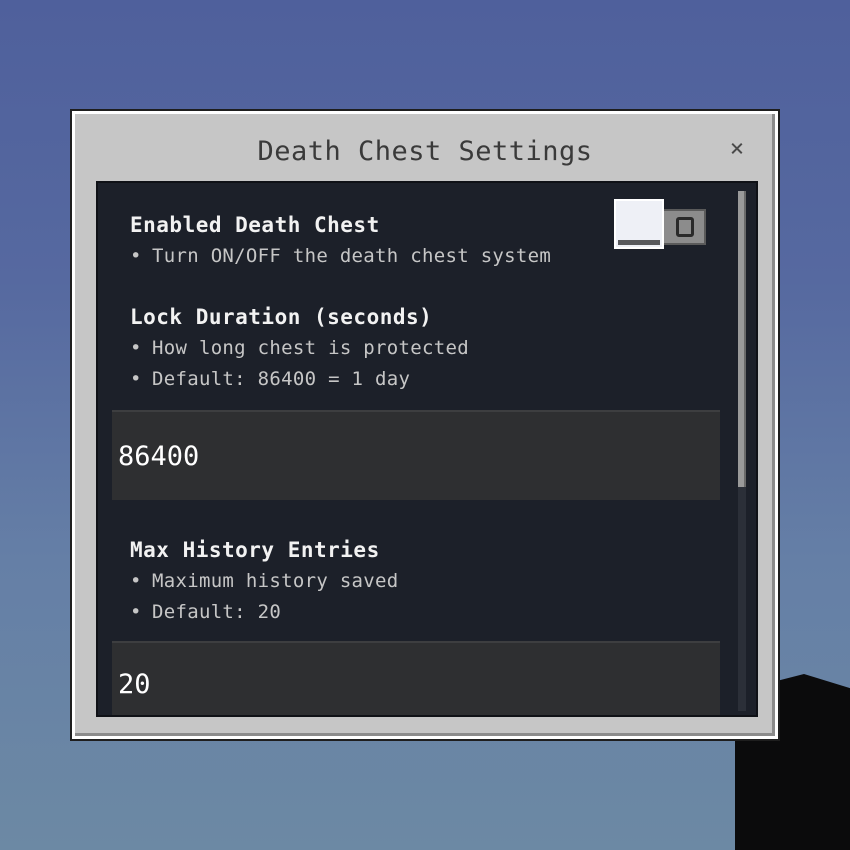 The height and width of the screenshot is (850, 850). Describe the element at coordinates (281, 317) in the screenshot. I see `setting-heading: Lock Duration (seconds)` at that location.